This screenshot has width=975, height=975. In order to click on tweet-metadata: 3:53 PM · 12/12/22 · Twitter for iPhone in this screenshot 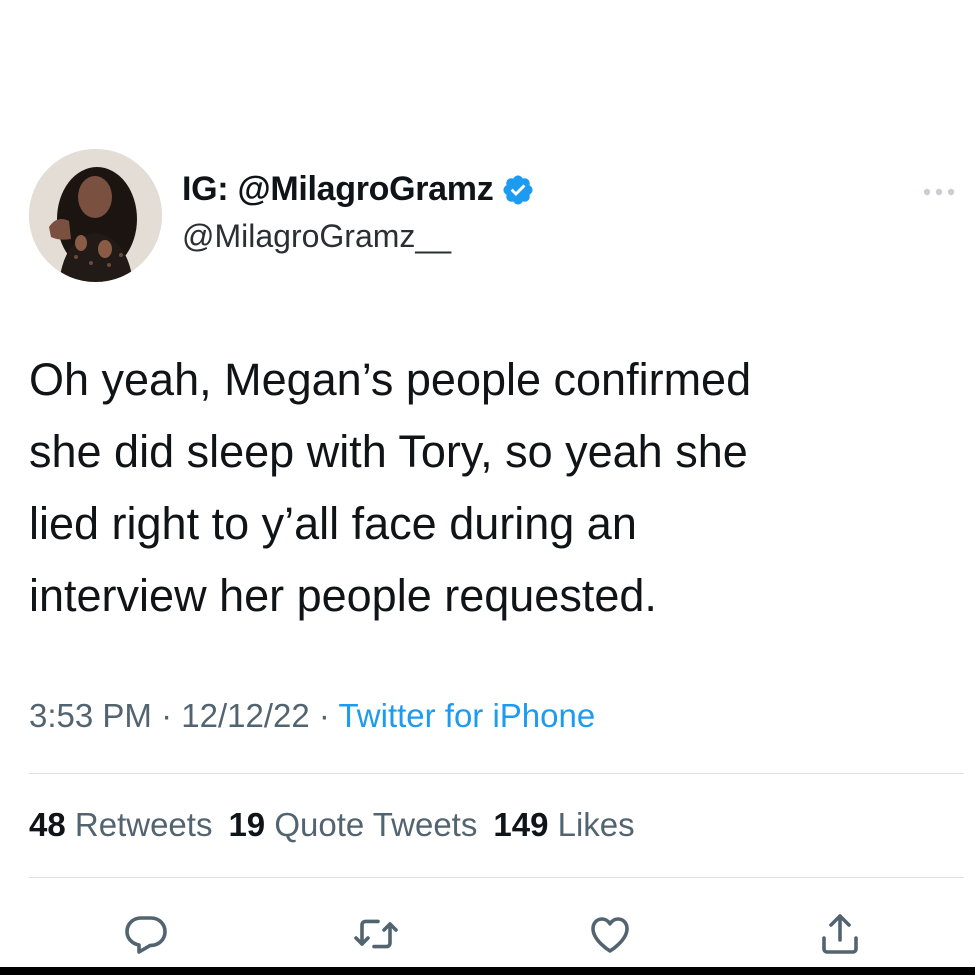, I will do `click(312, 716)`.